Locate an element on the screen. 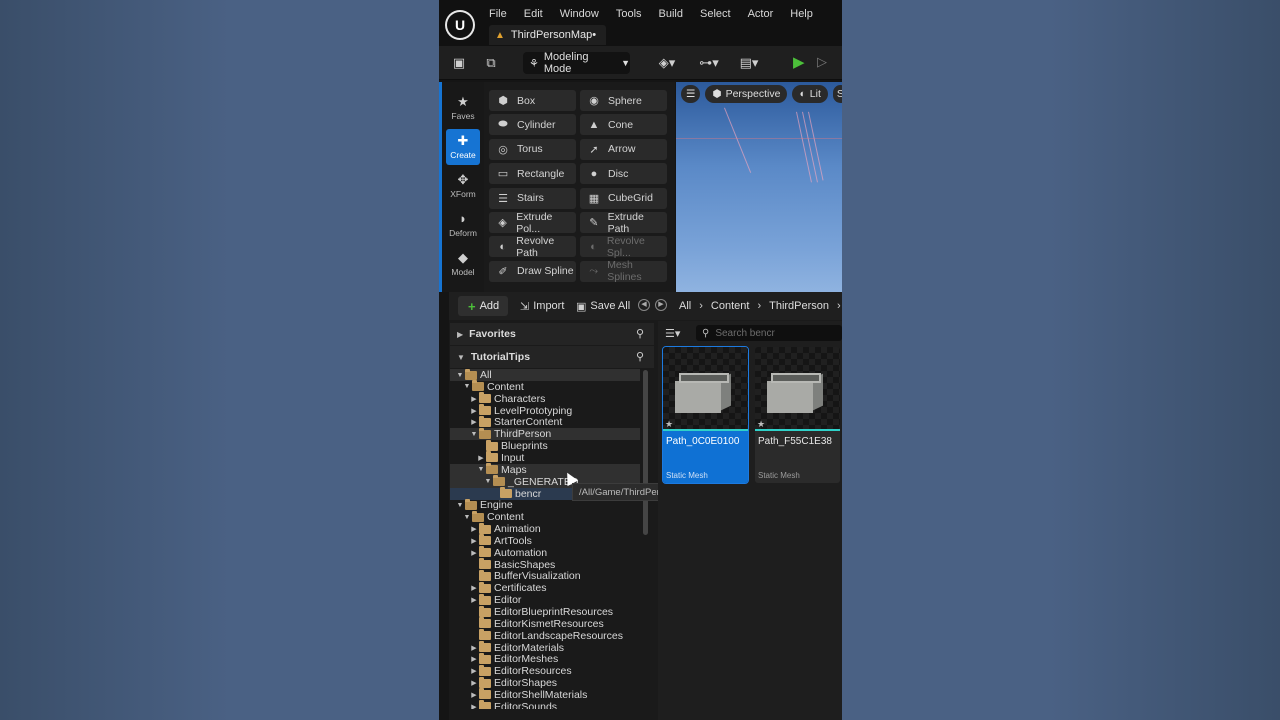 This screenshot has height=720, width=1280. tree-item: ▶ Certificates is located at coordinates (545, 587).